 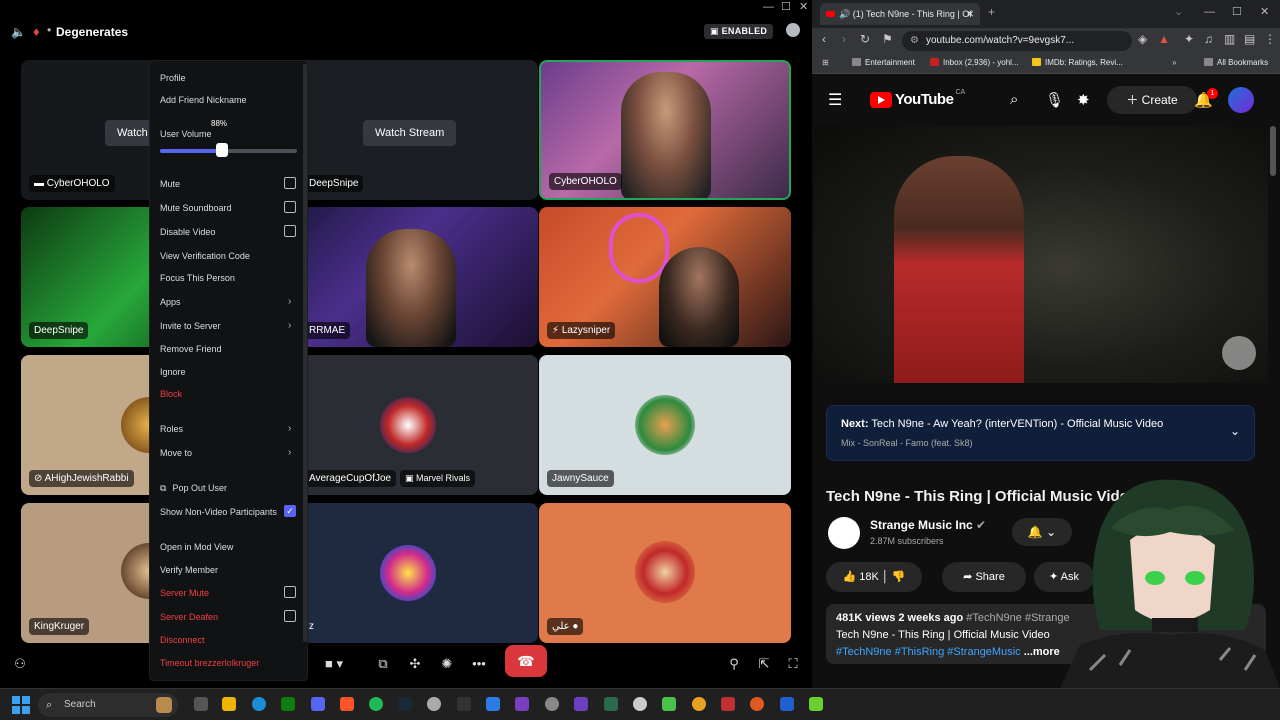 What do you see at coordinates (900, 14) in the screenshot?
I see `browser-tab-youtube: 🔊 (1) Tech N9ne - This Ring | Of ✕` at bounding box center [900, 14].